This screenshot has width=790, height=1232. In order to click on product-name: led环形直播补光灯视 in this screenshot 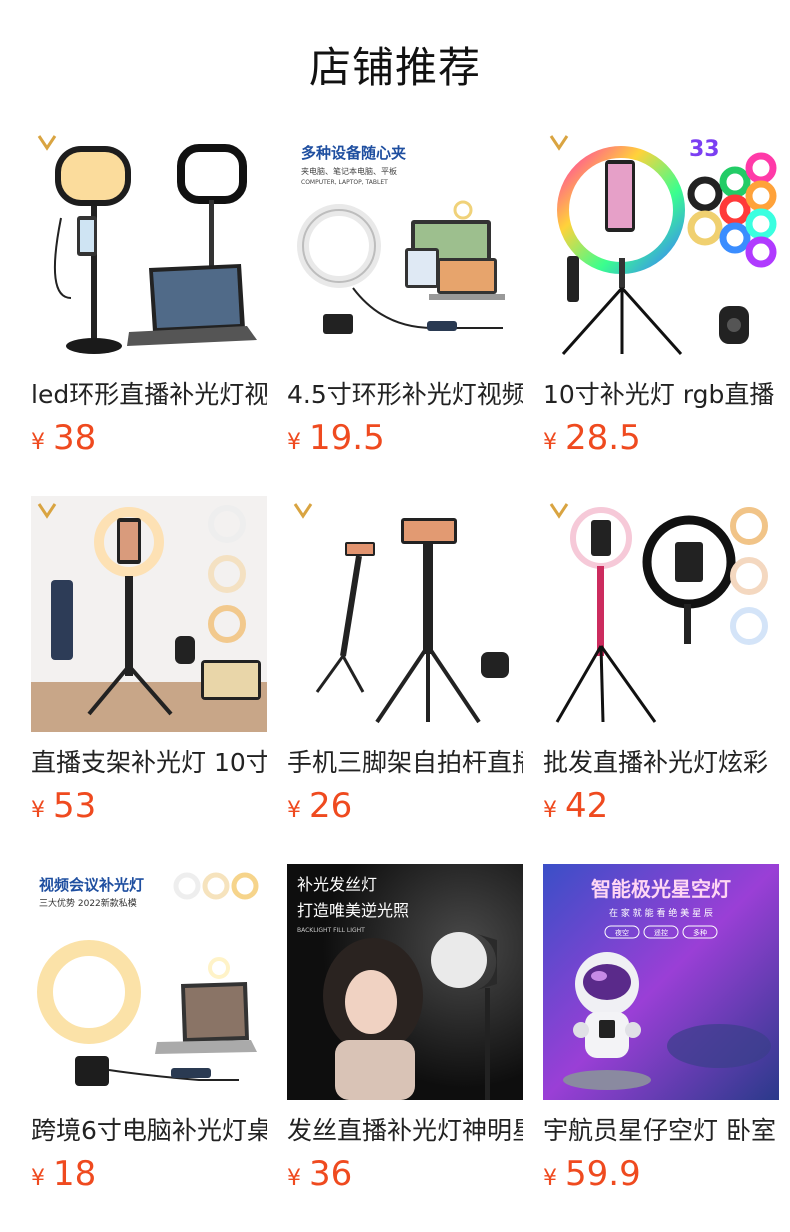, I will do `click(149, 395)`.